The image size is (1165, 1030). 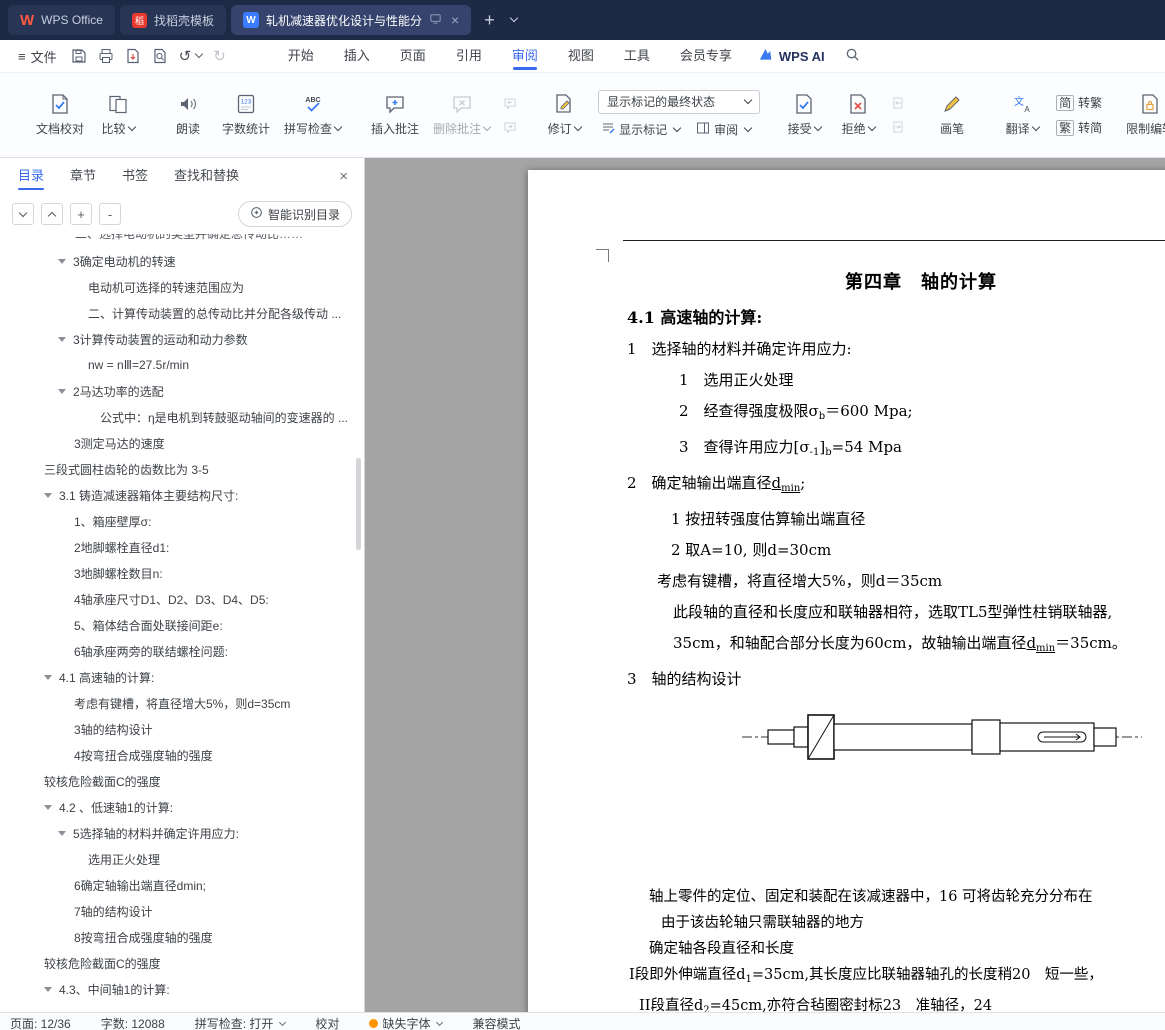 I want to click on menu-review: 审阅, so click(x=525, y=56).